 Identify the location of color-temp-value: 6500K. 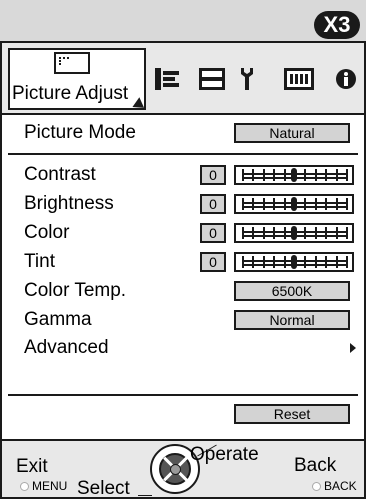
(292, 291).